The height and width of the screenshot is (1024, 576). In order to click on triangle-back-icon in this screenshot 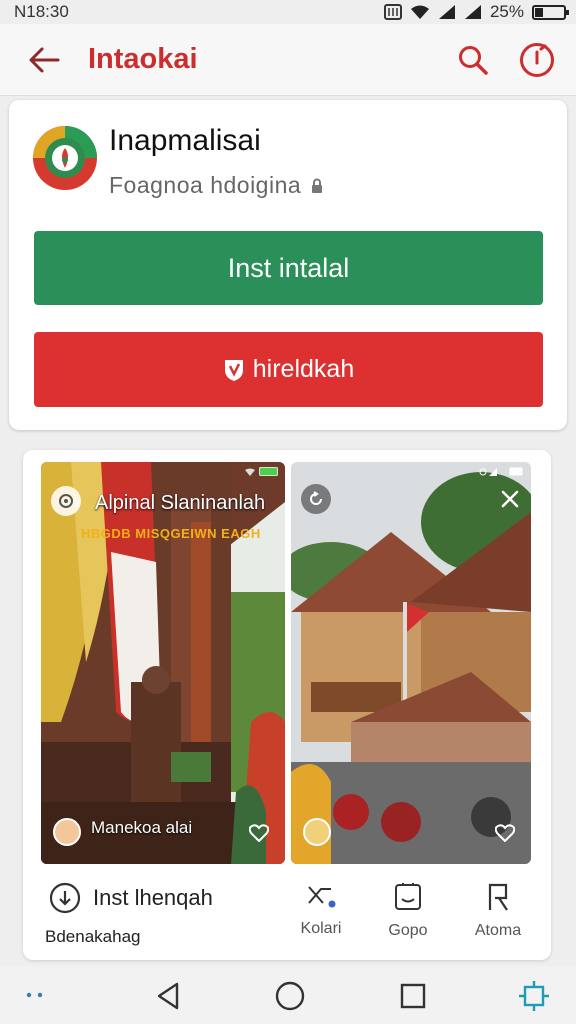, I will do `click(168, 996)`.